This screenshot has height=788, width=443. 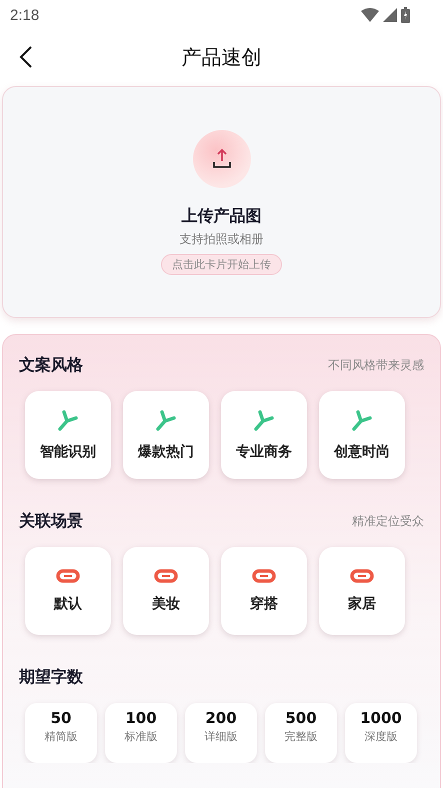 I want to click on count-value: 200, so click(x=221, y=718).